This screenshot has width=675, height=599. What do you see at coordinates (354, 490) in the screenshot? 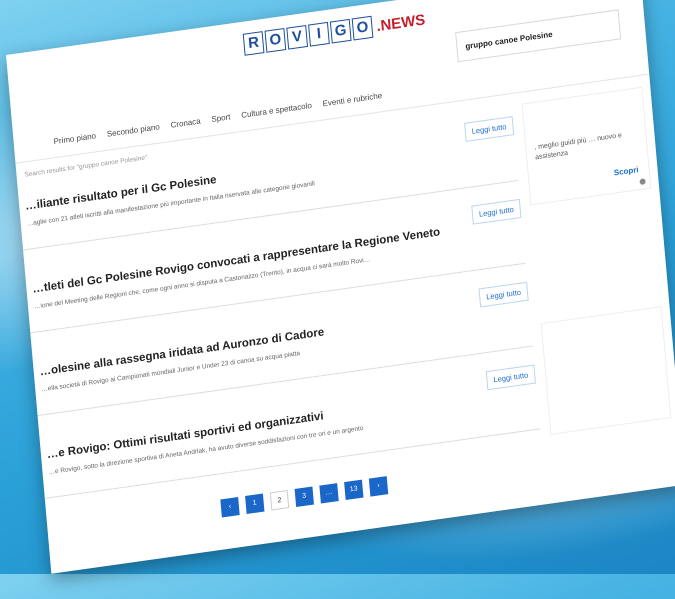
I see `page-button: 13` at bounding box center [354, 490].